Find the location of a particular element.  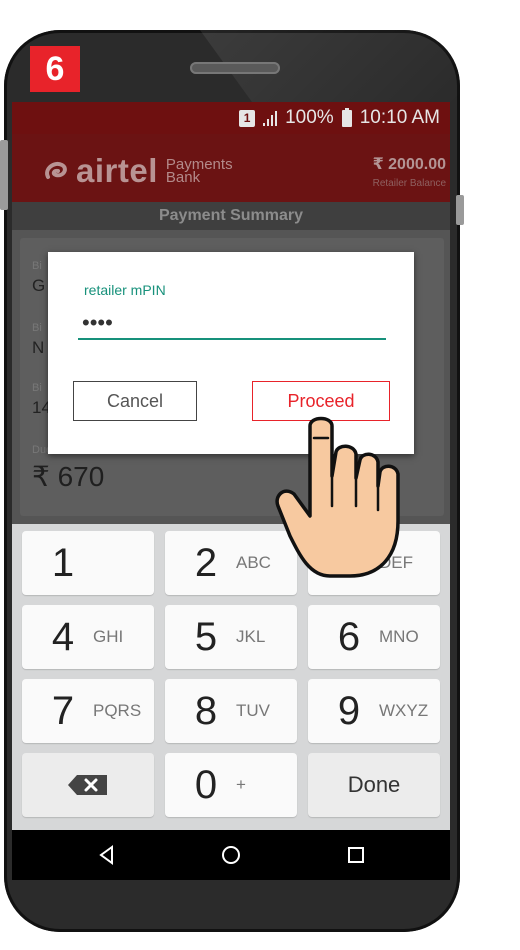

mpin-input-underline is located at coordinates (232, 339).